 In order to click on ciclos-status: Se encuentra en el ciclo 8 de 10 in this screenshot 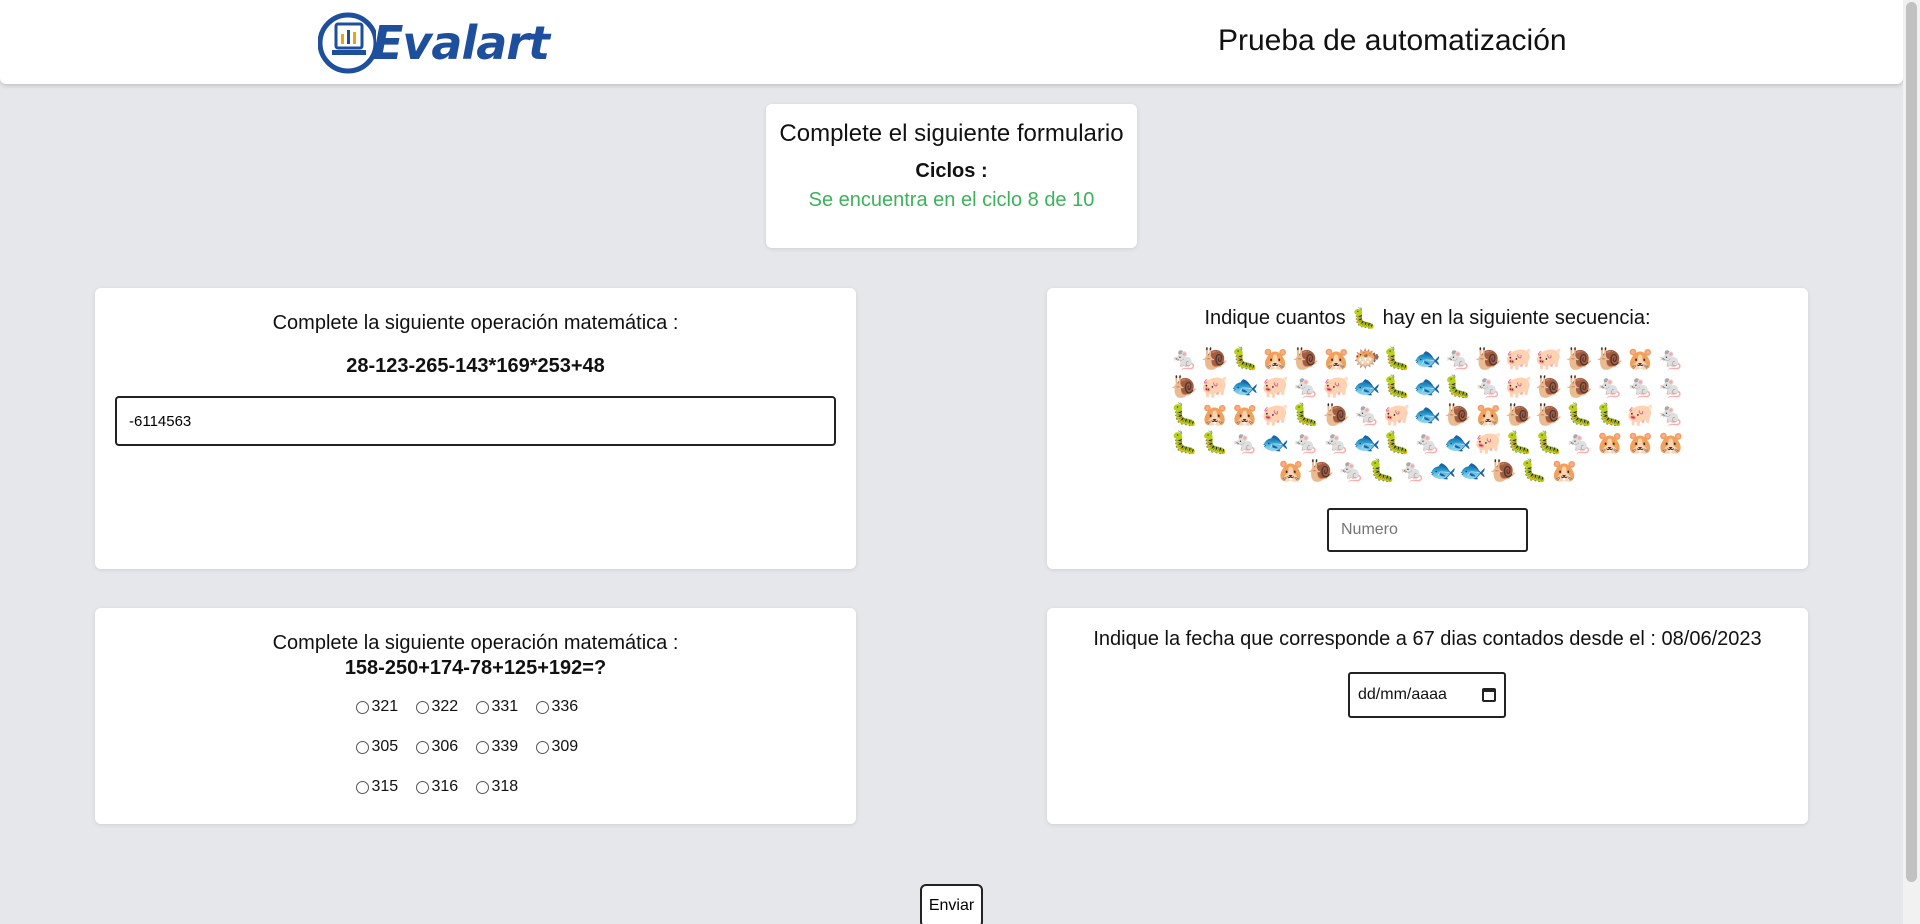, I will do `click(951, 200)`.